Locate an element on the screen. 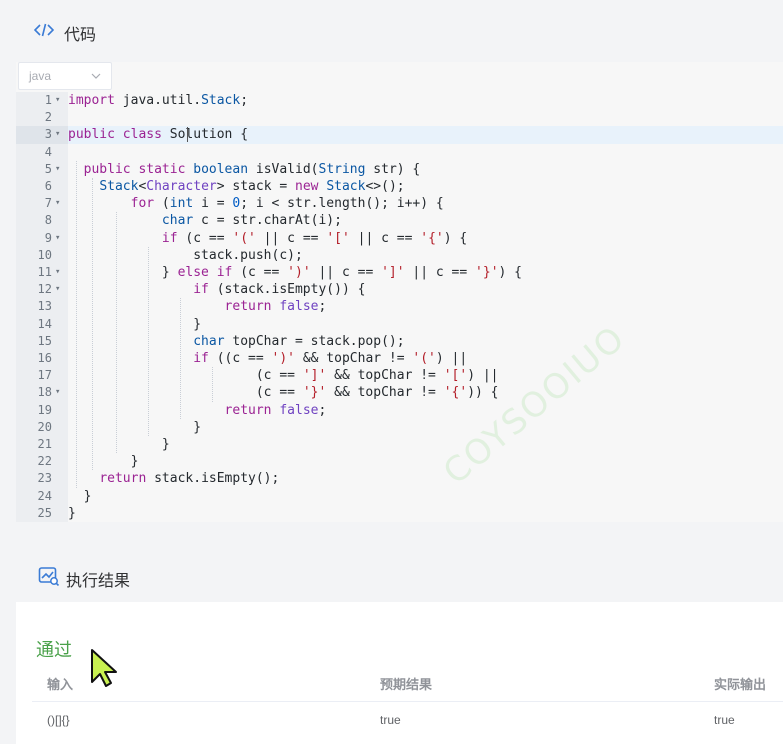  code-line: 8 char c = str.charAt(i); is located at coordinates (399, 221).